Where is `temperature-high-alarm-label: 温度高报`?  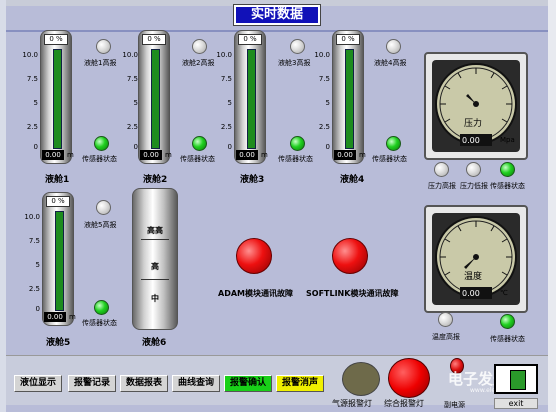
temperature-high-alarm-label: 温度高报 is located at coordinates (446, 337).